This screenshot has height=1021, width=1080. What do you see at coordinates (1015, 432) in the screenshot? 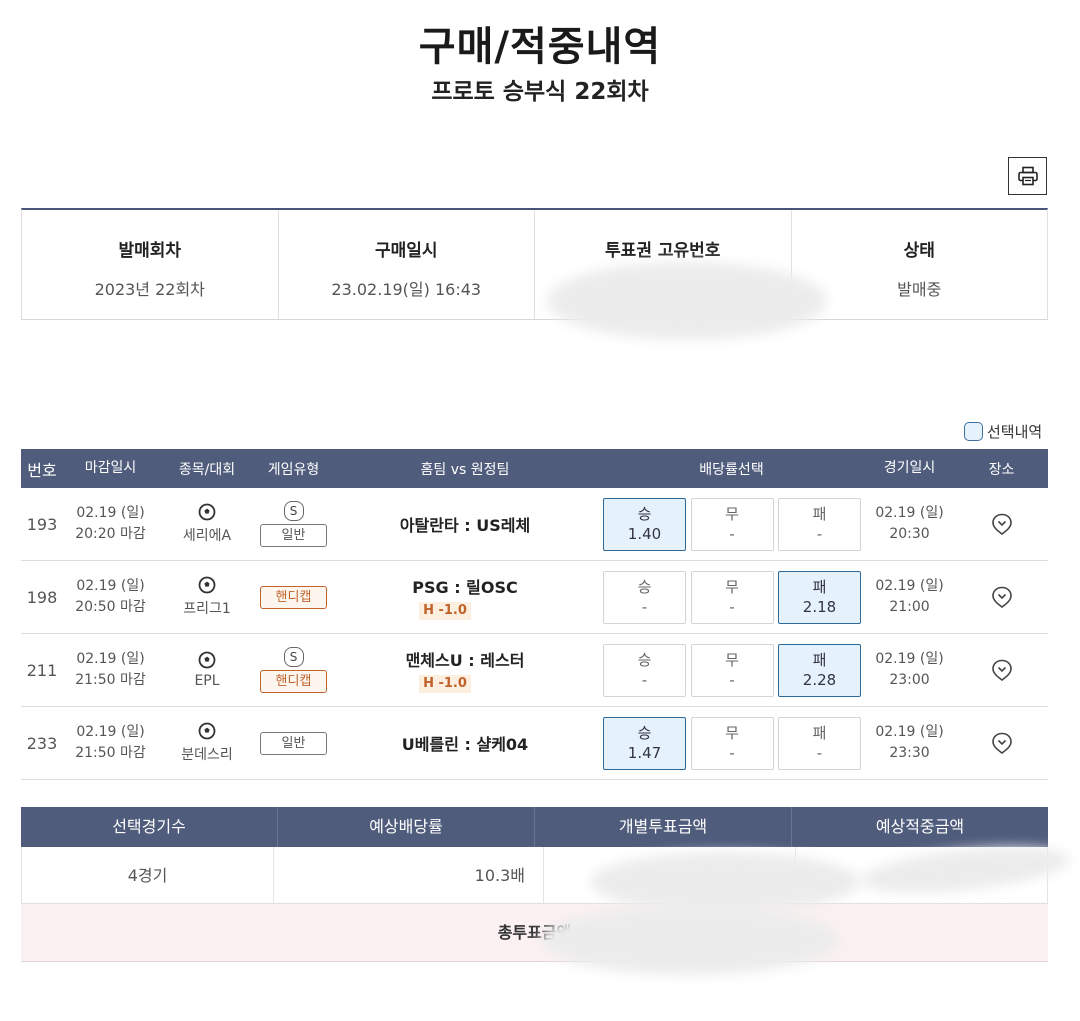
I see `selection-legend-label: 선택내역` at bounding box center [1015, 432].